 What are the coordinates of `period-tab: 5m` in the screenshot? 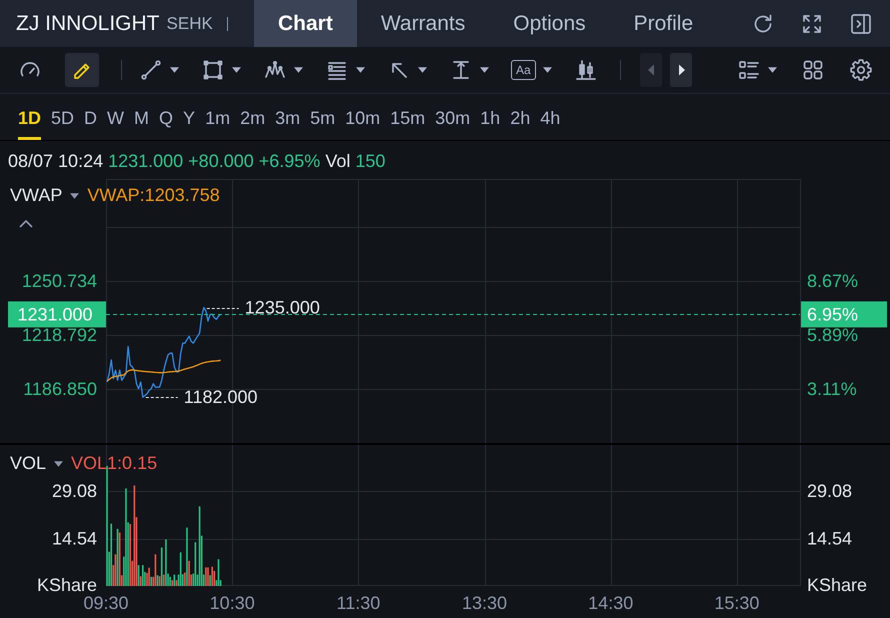 It's located at (323, 117).